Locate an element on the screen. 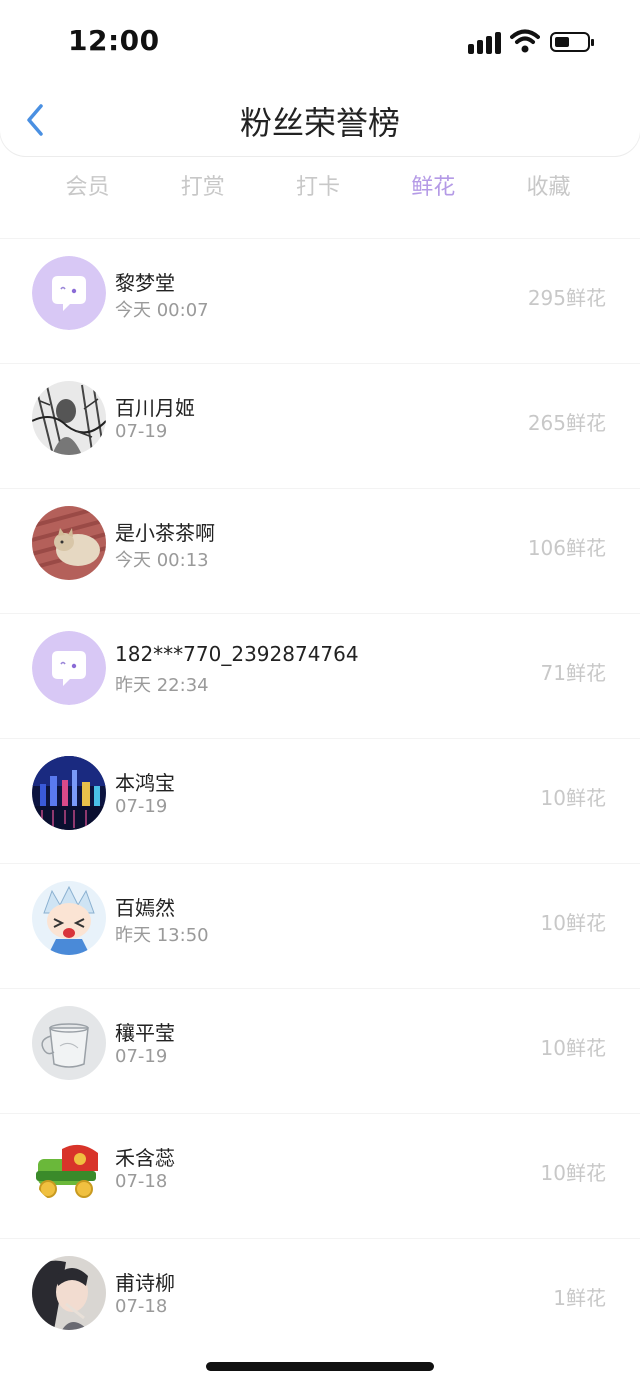 This screenshot has width=640, height=1385. list-item: 百川月姬 07-19 265鲜花 is located at coordinates (320, 425).